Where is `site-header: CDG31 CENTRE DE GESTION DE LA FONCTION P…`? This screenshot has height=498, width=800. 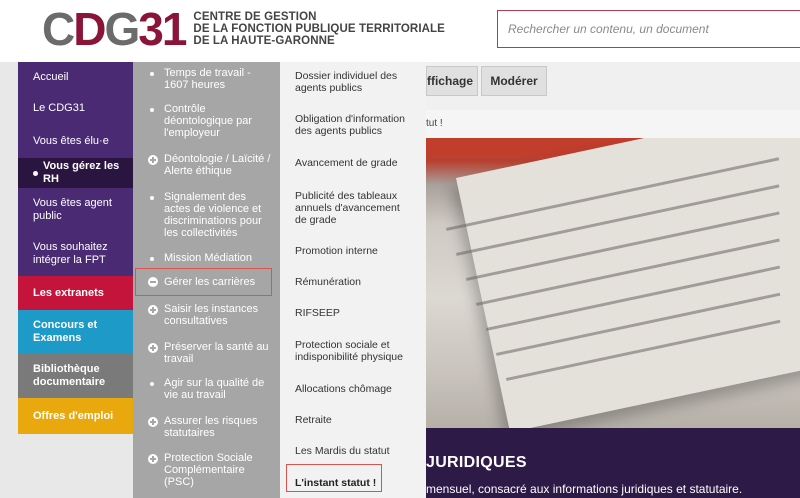 site-header: CDG31 CENTRE DE GESTION DE LA FONCTION P… is located at coordinates (400, 31).